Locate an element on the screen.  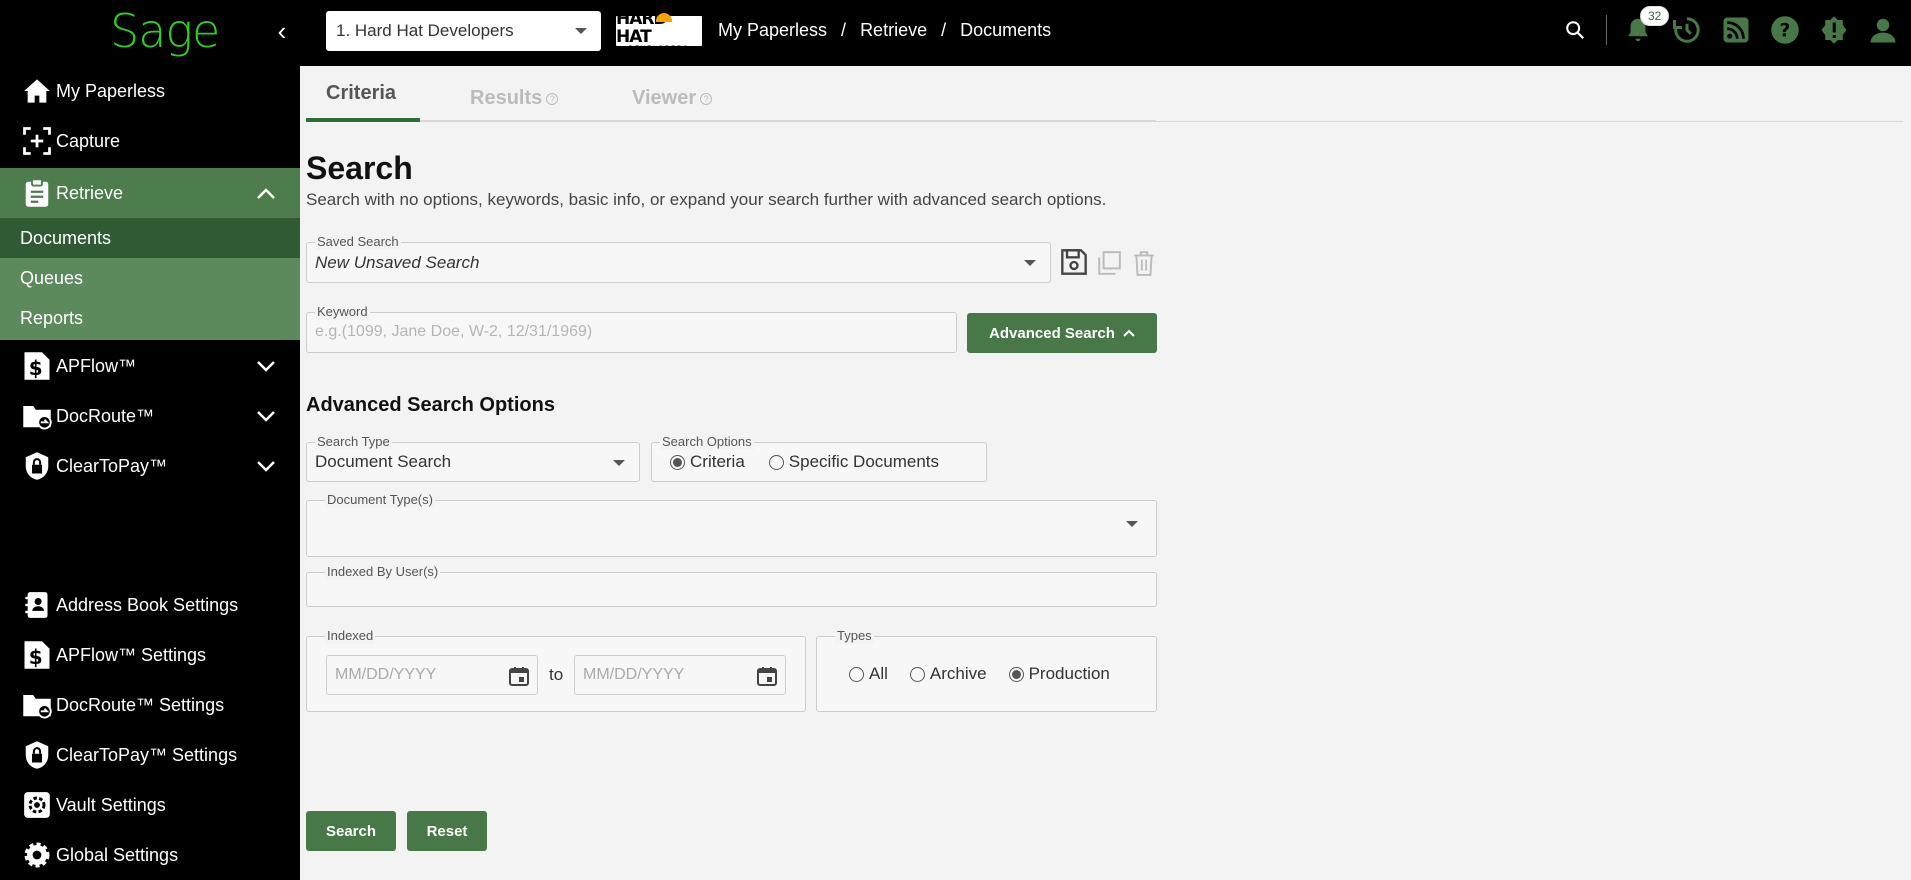
sidebar-item-label: DocRoute™ Settings is located at coordinates (140, 704).